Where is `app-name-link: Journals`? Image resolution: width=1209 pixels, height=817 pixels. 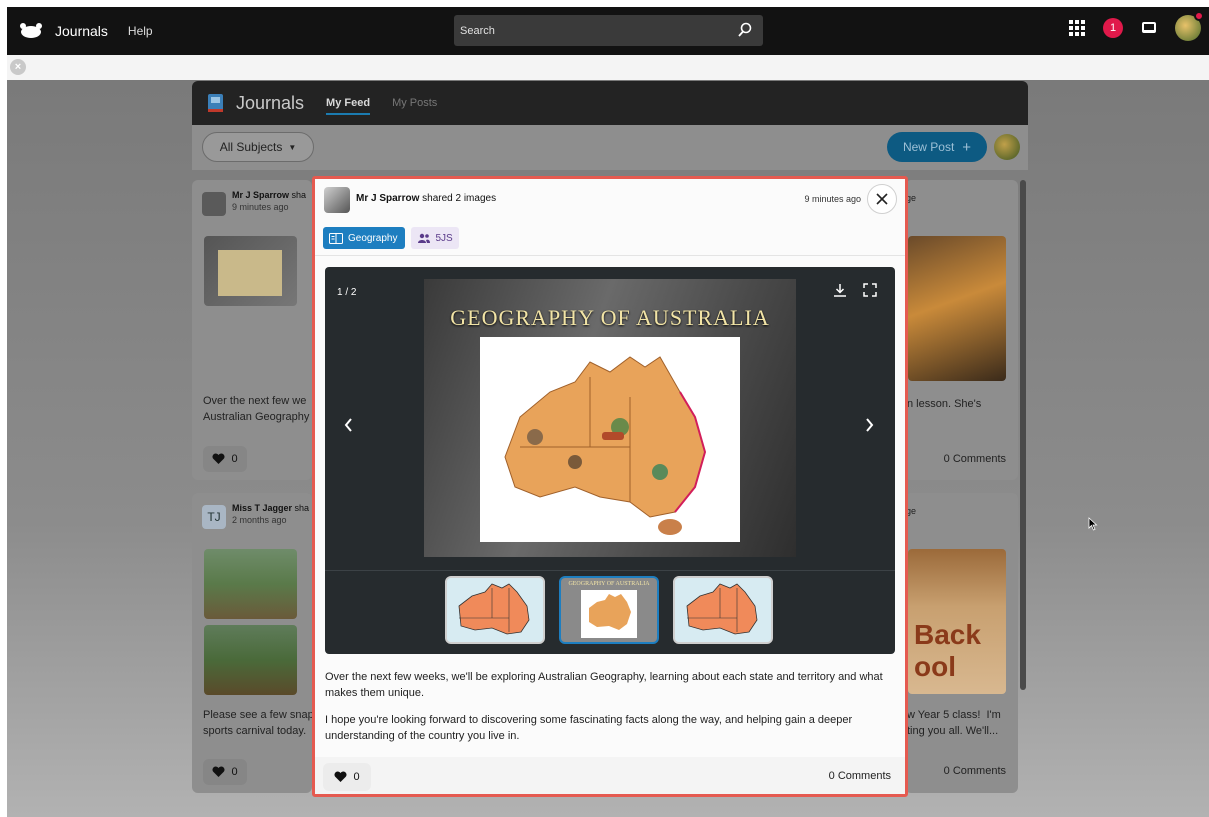 app-name-link: Journals is located at coordinates (81, 31).